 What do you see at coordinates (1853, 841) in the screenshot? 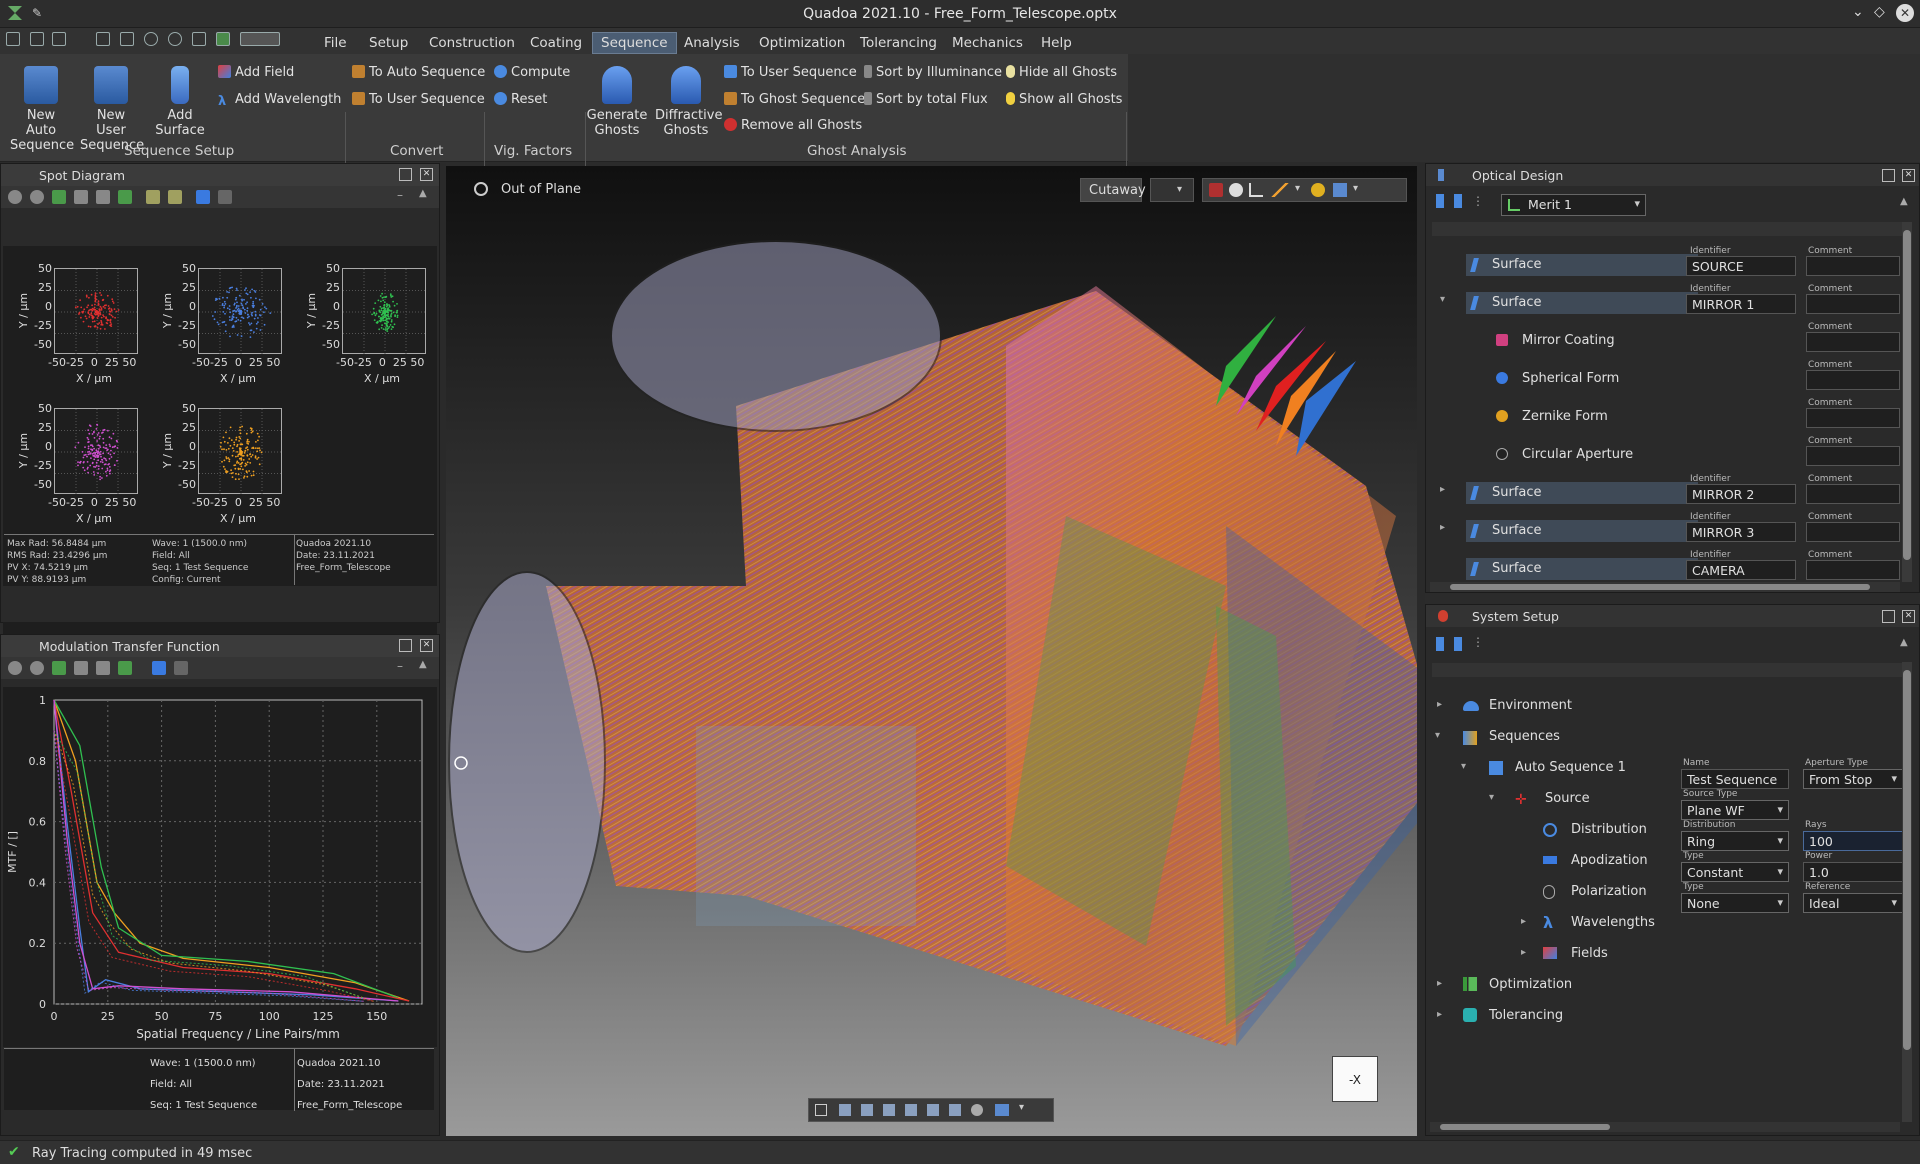
I see `rays-field: 100` at bounding box center [1853, 841].